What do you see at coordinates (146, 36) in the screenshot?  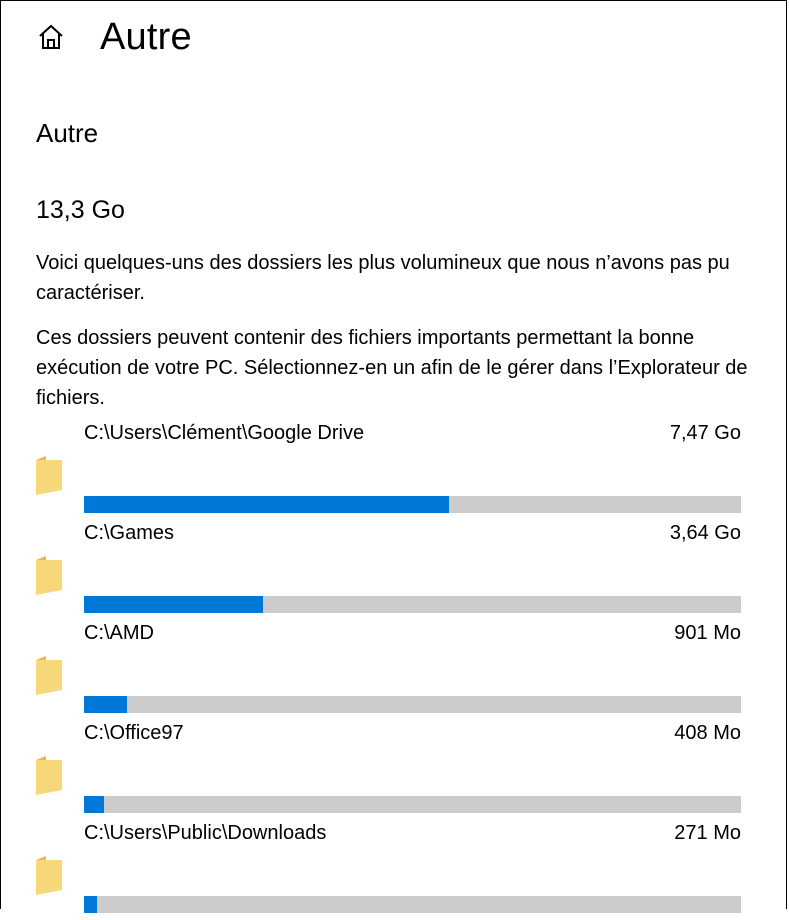 I see `page-title: Autre` at bounding box center [146, 36].